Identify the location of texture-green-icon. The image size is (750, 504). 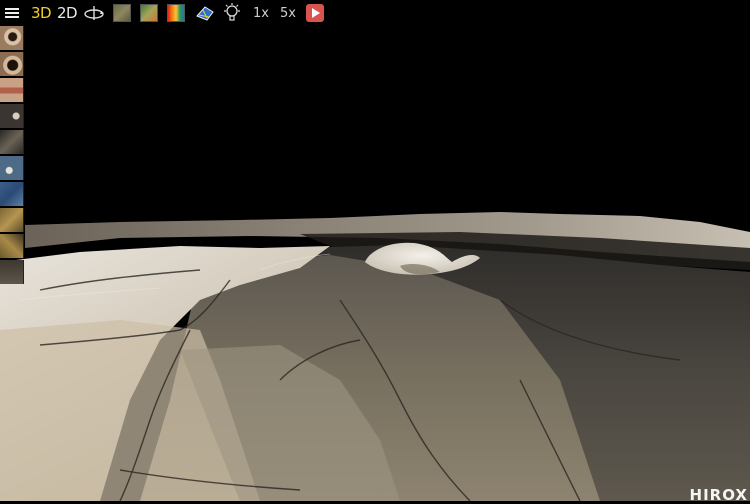
(149, 13).